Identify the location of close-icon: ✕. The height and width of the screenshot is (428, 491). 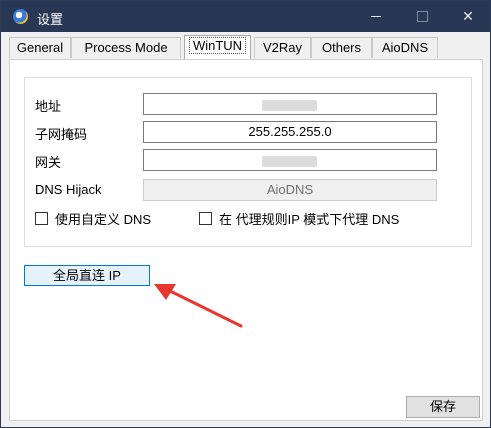
(468, 16).